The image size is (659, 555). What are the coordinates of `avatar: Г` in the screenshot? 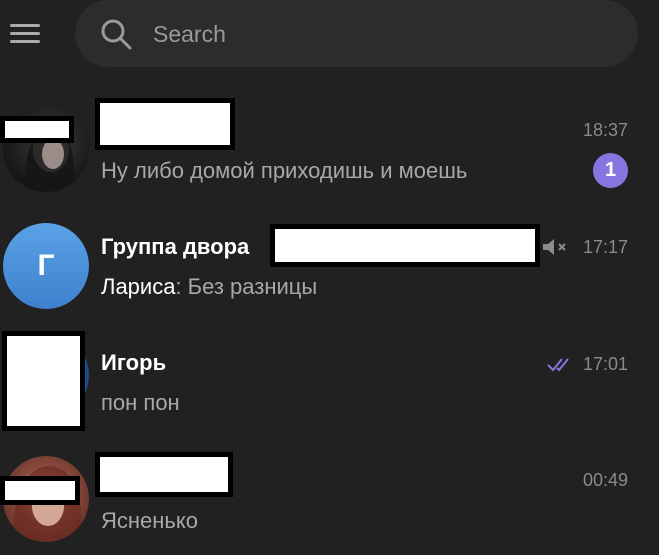 It's located at (46, 266).